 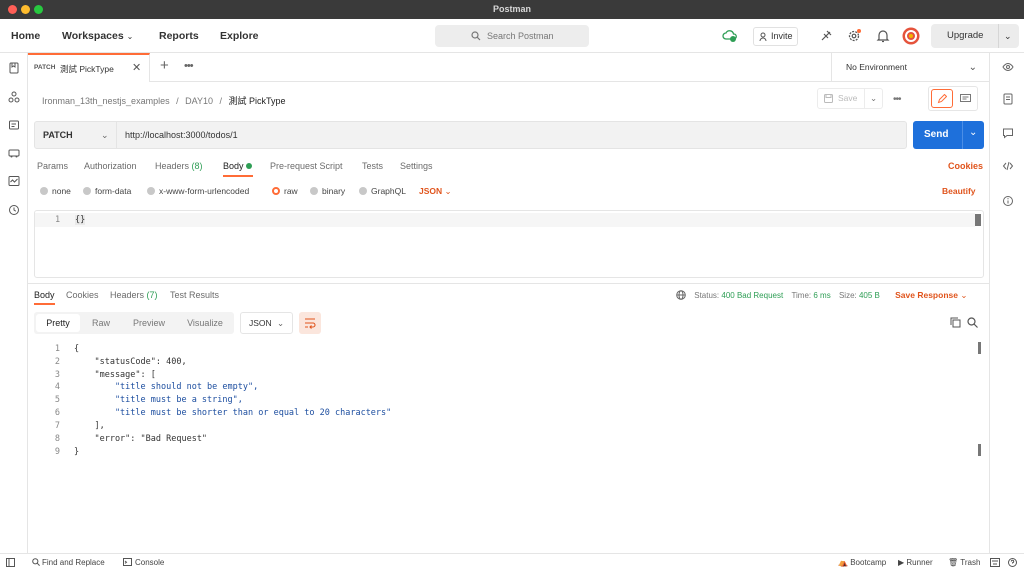 What do you see at coordinates (995, 562) in the screenshot?
I see `keyboard-shortcuts-icon` at bounding box center [995, 562].